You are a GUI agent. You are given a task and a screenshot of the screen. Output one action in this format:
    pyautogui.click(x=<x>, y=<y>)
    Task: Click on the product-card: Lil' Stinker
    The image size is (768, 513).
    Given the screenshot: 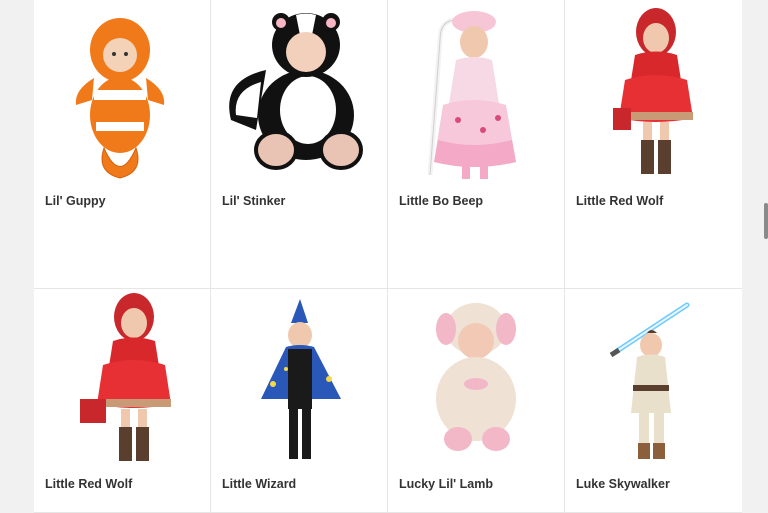 What is the action you would take?
    pyautogui.click(x=299, y=144)
    